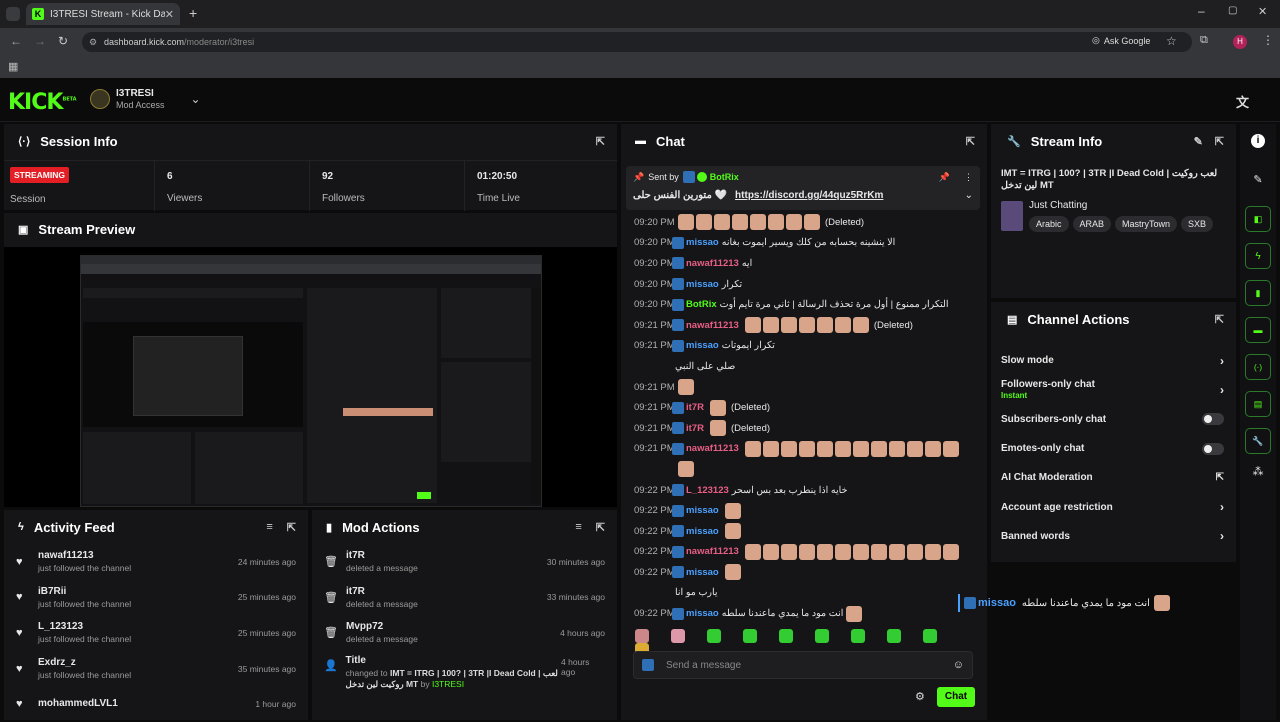 The image size is (1280, 722). I want to click on channel-action-item: Emotes-only chat, so click(1113, 448).